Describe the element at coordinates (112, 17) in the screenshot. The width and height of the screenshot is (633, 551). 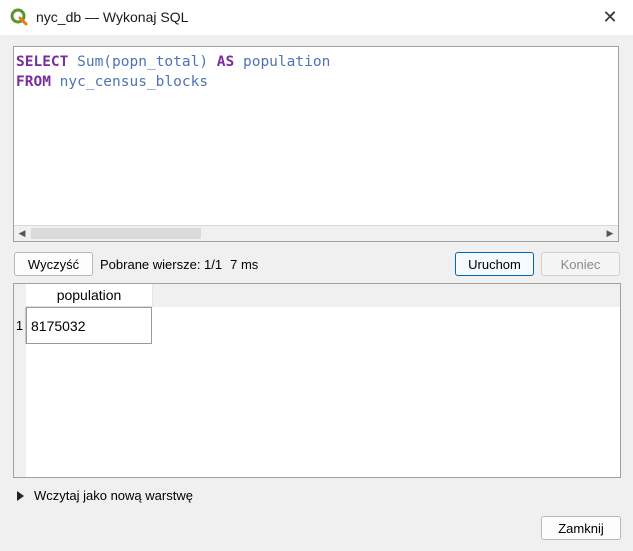
I see `window-title: nyc_db — Wykonaj SQL` at that location.